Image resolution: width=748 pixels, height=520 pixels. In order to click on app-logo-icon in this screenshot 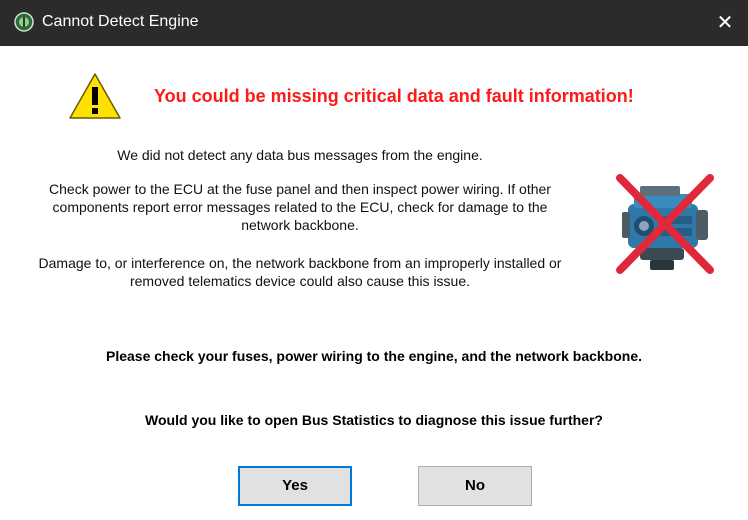, I will do `click(24, 22)`.